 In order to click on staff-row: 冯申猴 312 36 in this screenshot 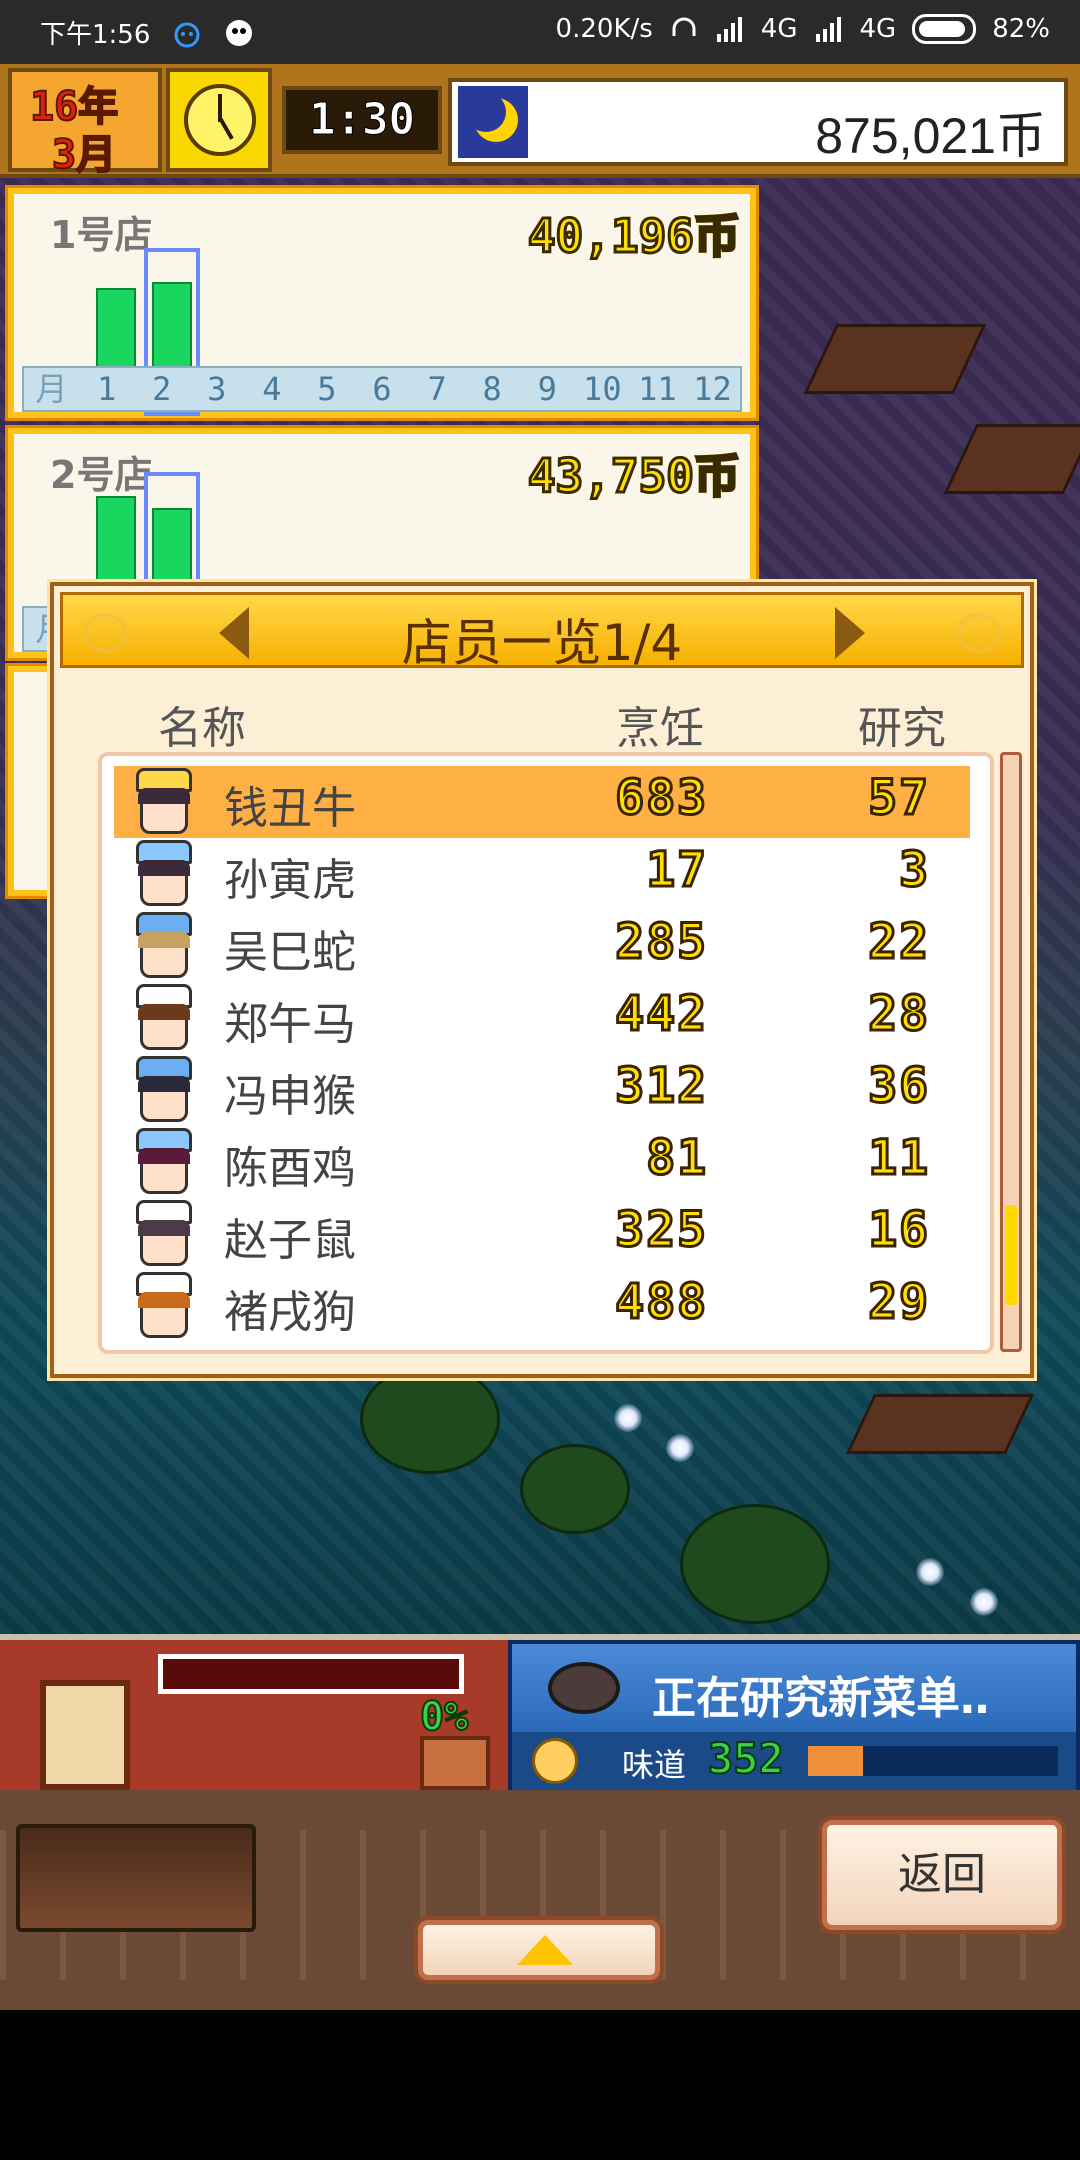, I will do `click(542, 1090)`.